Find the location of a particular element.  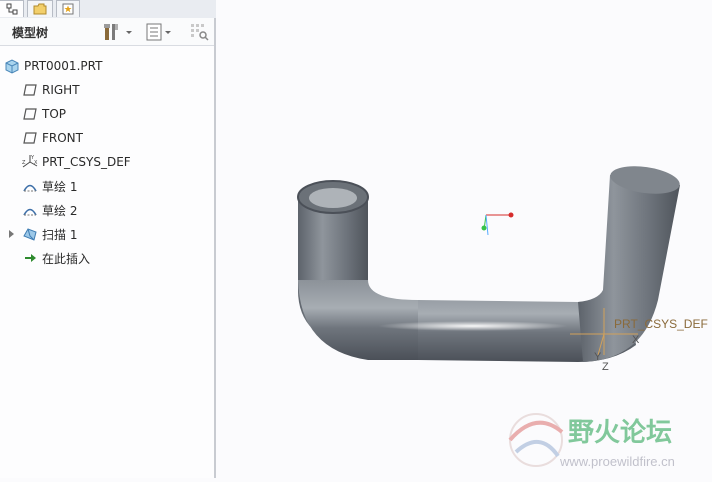

tree-settings-button is located at coordinates (118, 32).